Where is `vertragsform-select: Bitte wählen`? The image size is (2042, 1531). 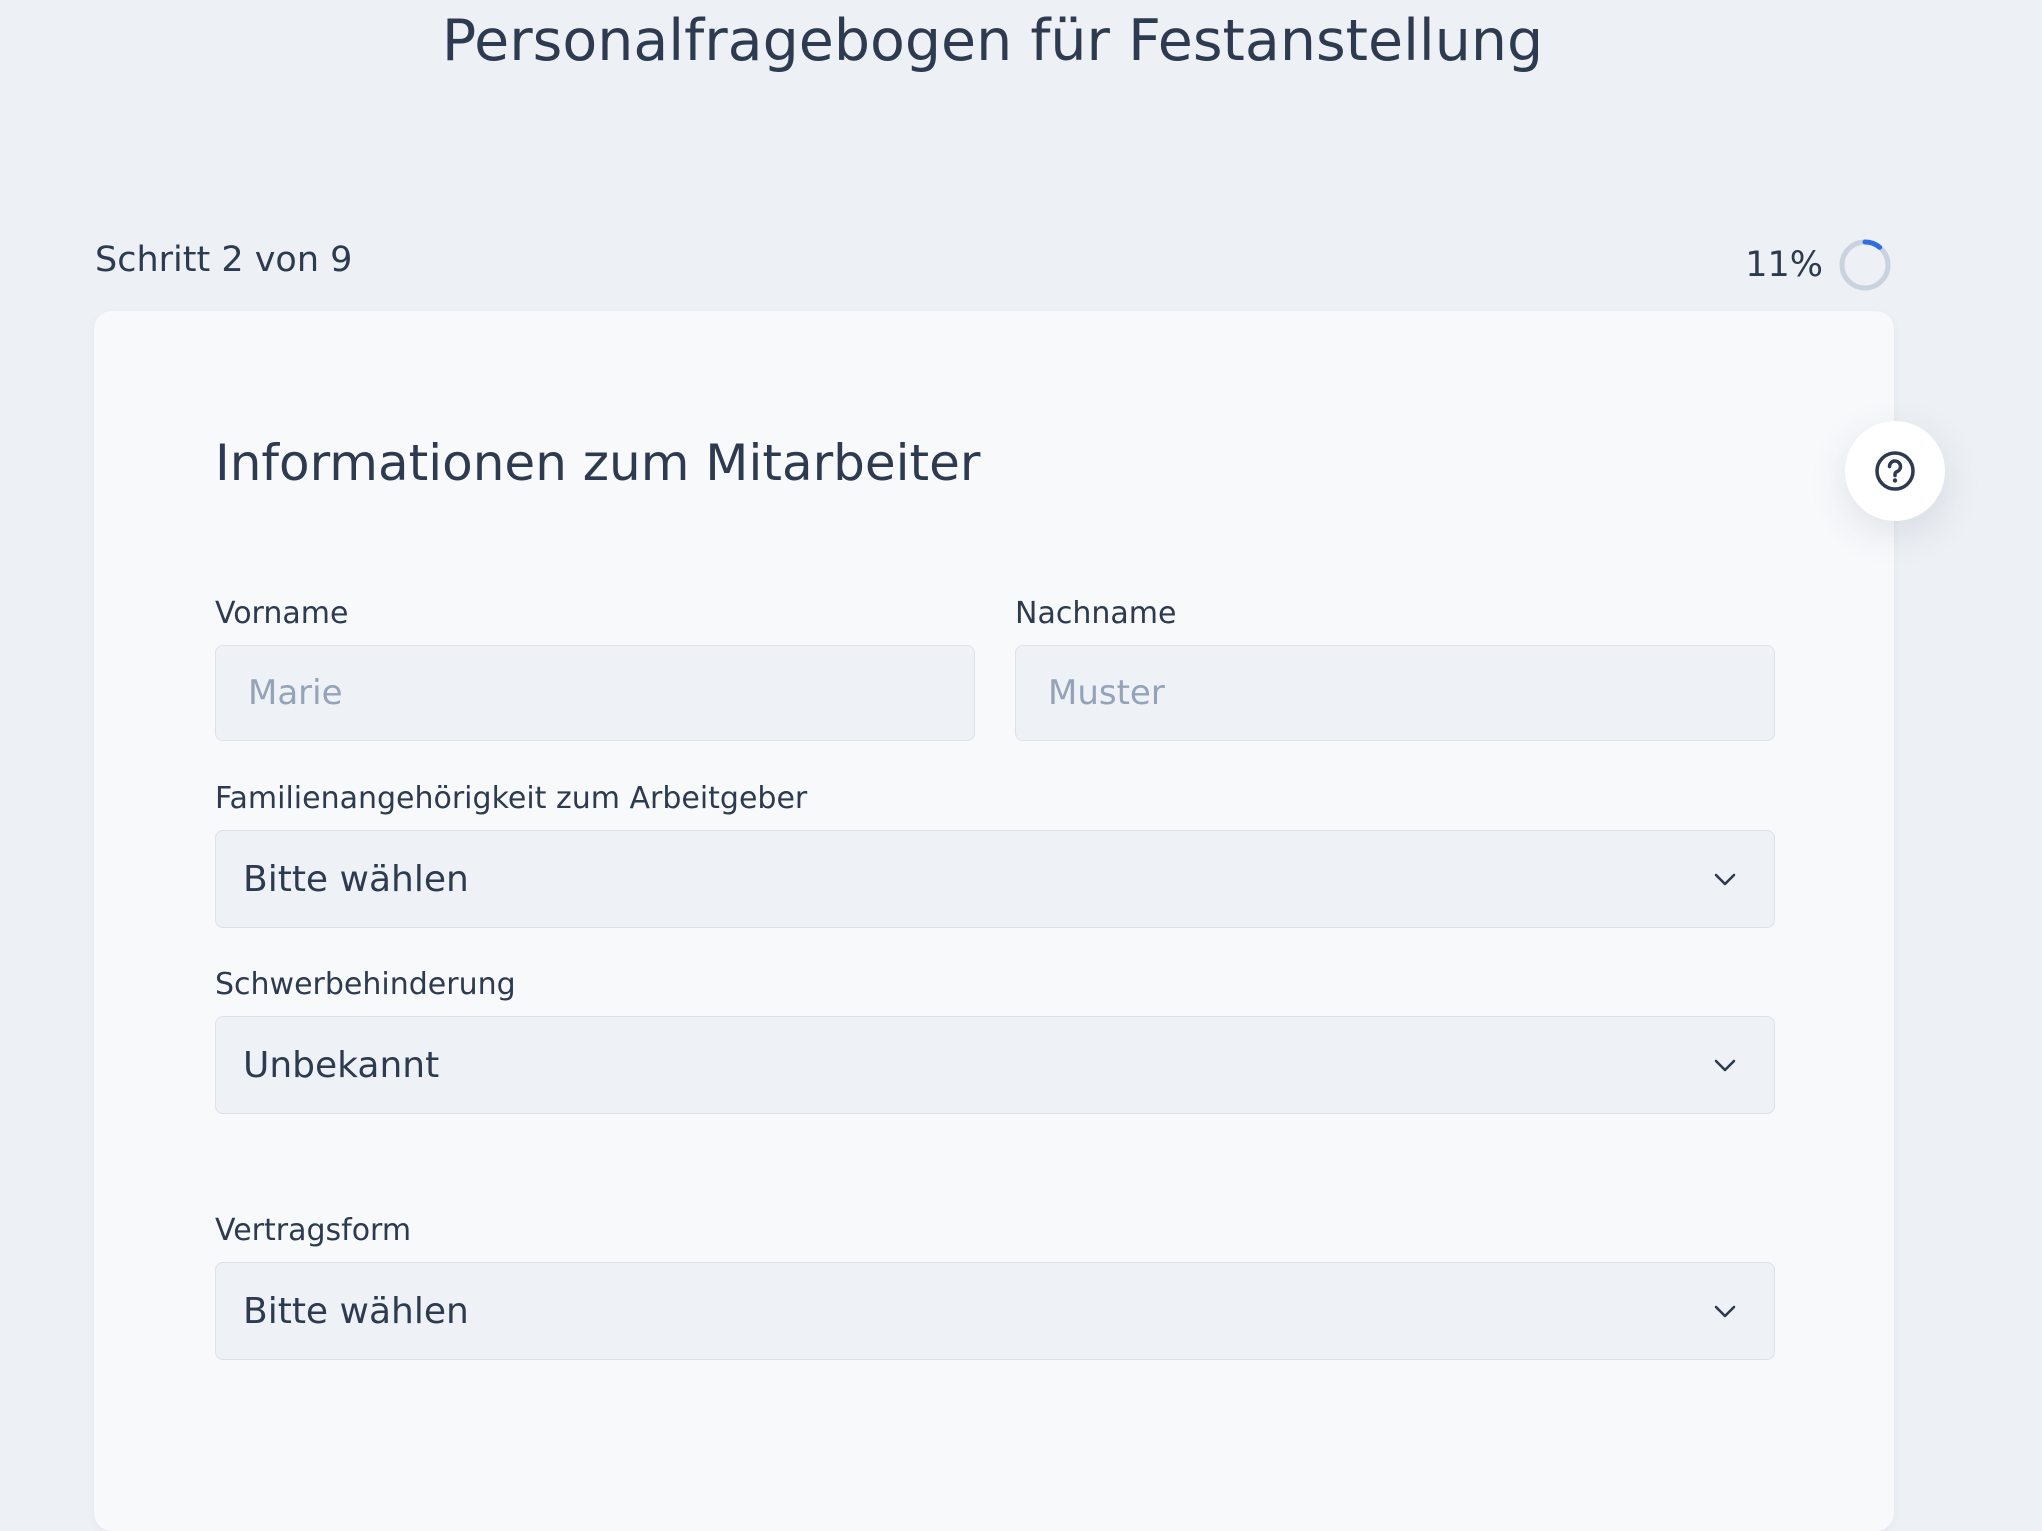 vertragsform-select: Bitte wählen is located at coordinates (995, 1311).